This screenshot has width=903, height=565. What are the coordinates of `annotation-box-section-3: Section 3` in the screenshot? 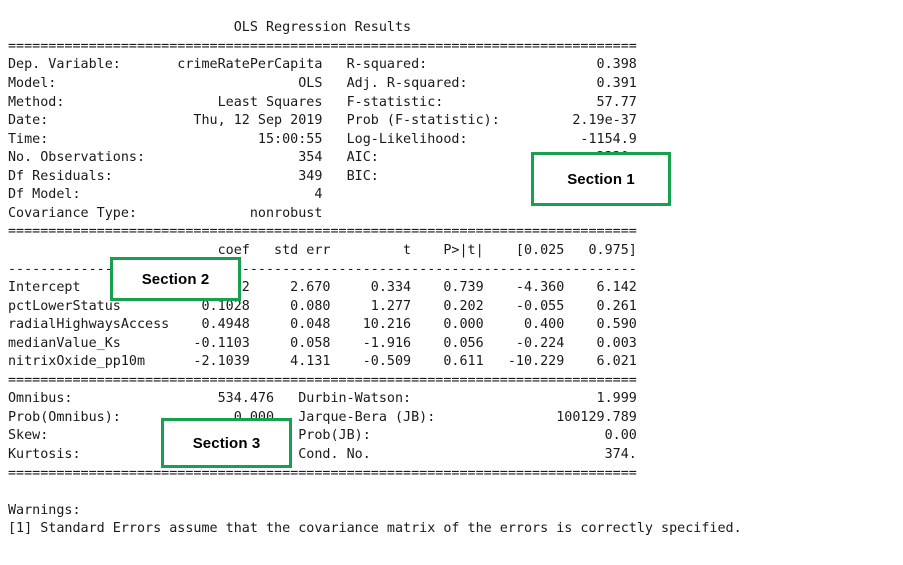 It's located at (226, 443).